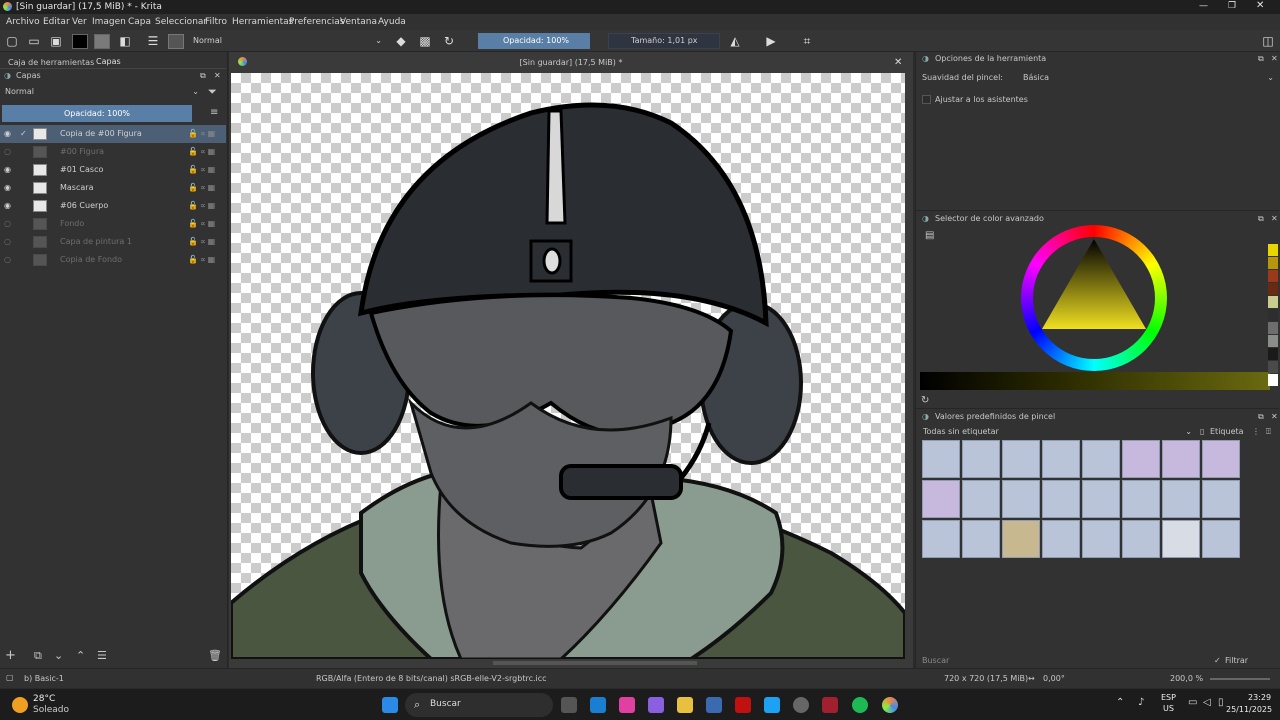  What do you see at coordinates (113, 188) in the screenshot?
I see `layer-row: ◉ Mascara 🔓∝▦` at bounding box center [113, 188].